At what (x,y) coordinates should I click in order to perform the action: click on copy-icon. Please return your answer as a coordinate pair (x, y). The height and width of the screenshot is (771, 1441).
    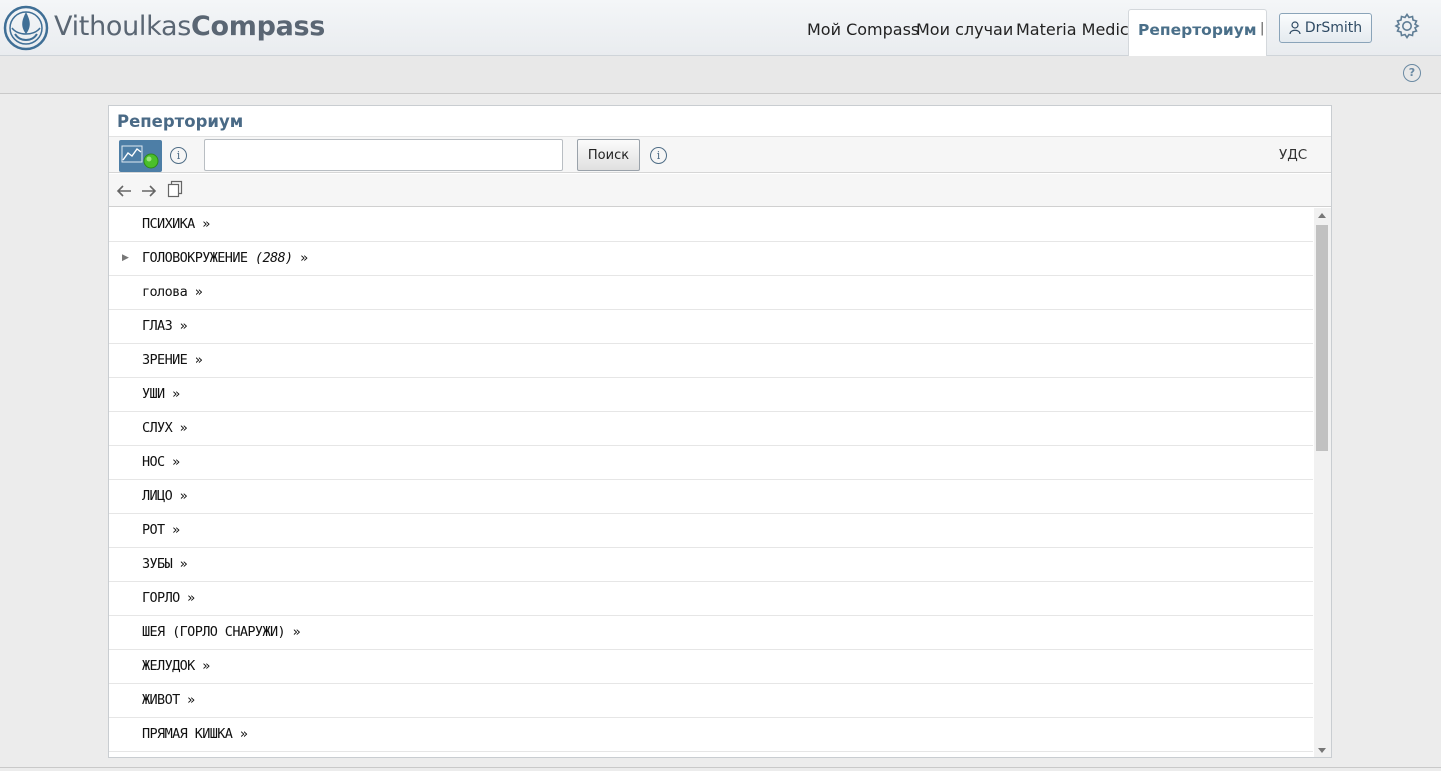
    Looking at the image, I should click on (175, 189).